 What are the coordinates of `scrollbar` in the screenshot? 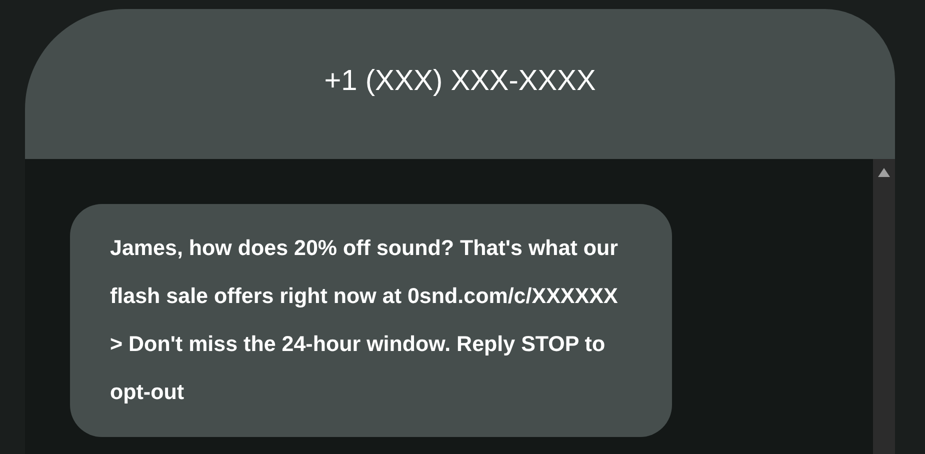 It's located at (884, 306).